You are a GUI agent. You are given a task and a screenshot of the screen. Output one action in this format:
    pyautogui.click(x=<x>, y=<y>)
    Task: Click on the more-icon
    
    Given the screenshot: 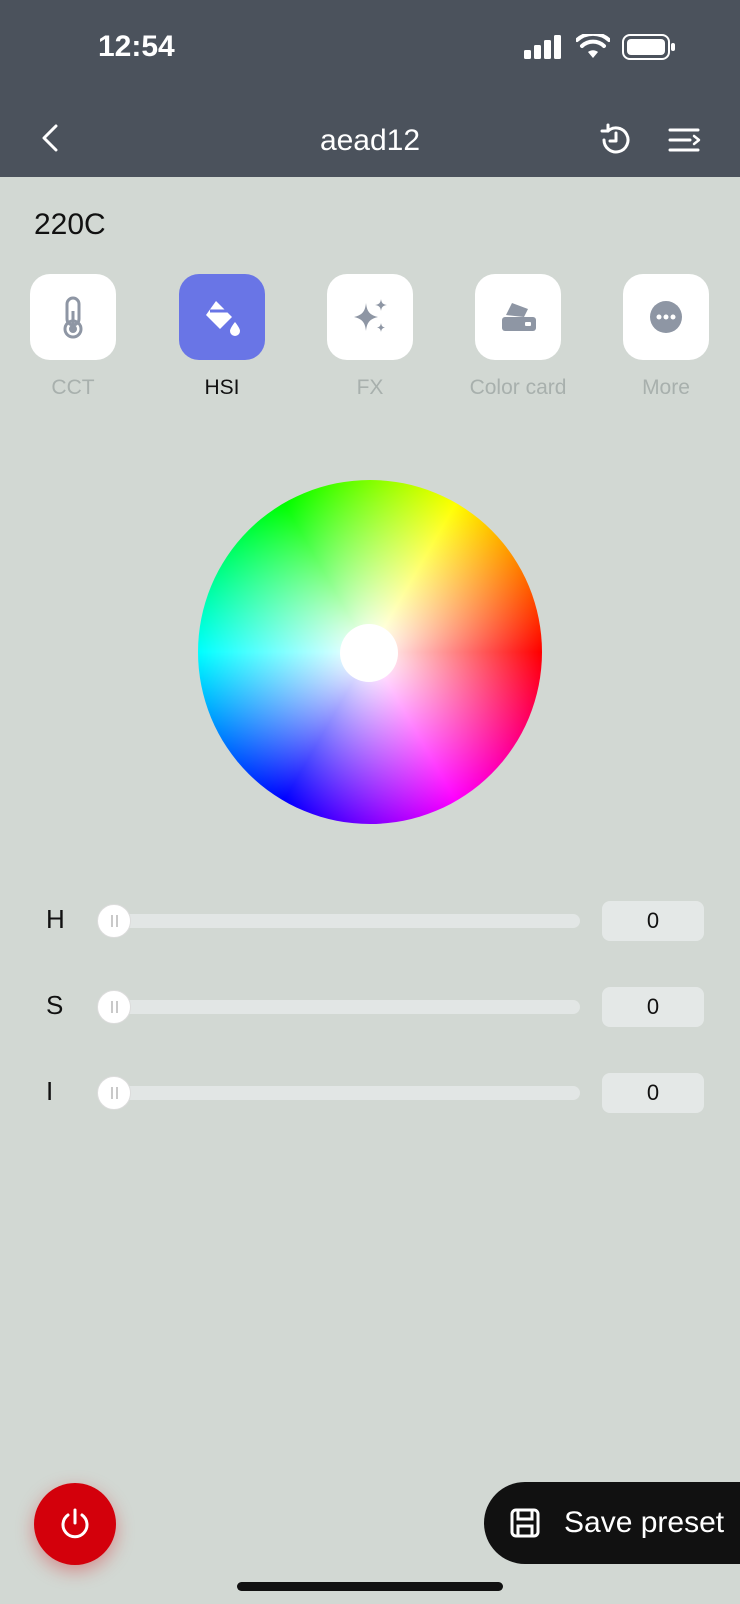 What is the action you would take?
    pyautogui.click(x=666, y=317)
    